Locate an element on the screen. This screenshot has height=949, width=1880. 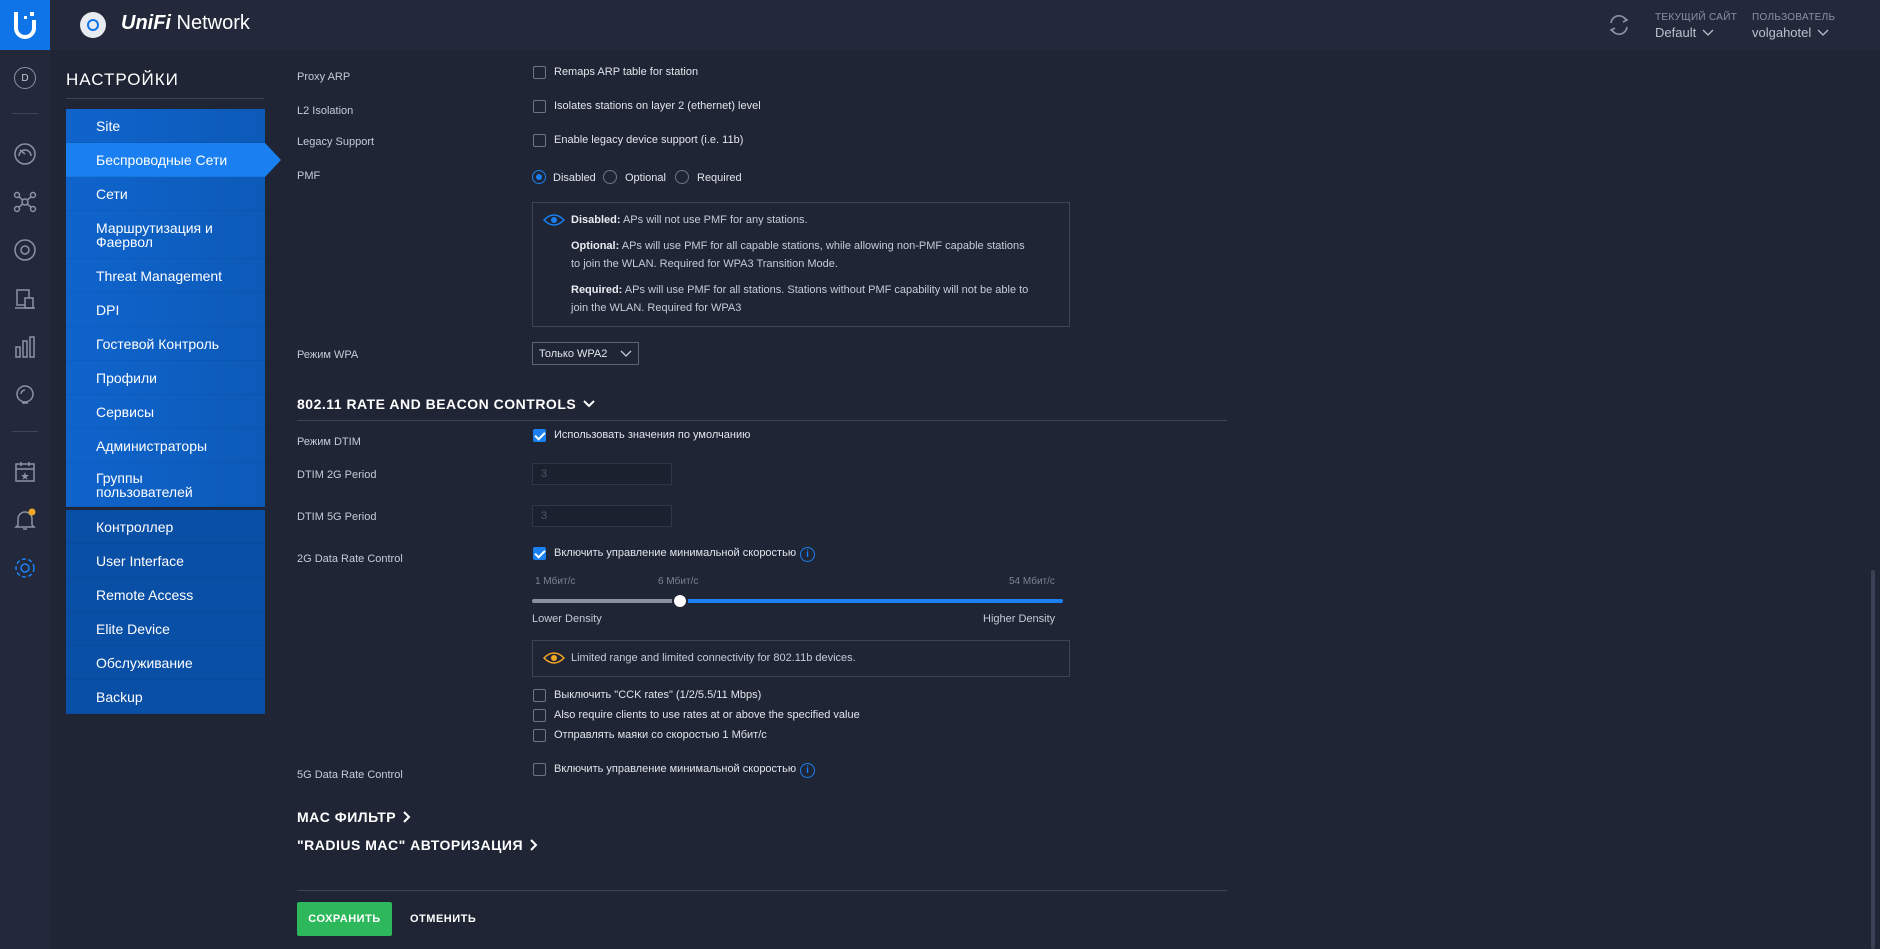
radius-mac-title: "RADIUS MAC" АВТОРИЗАЦИЯ is located at coordinates (410, 845).